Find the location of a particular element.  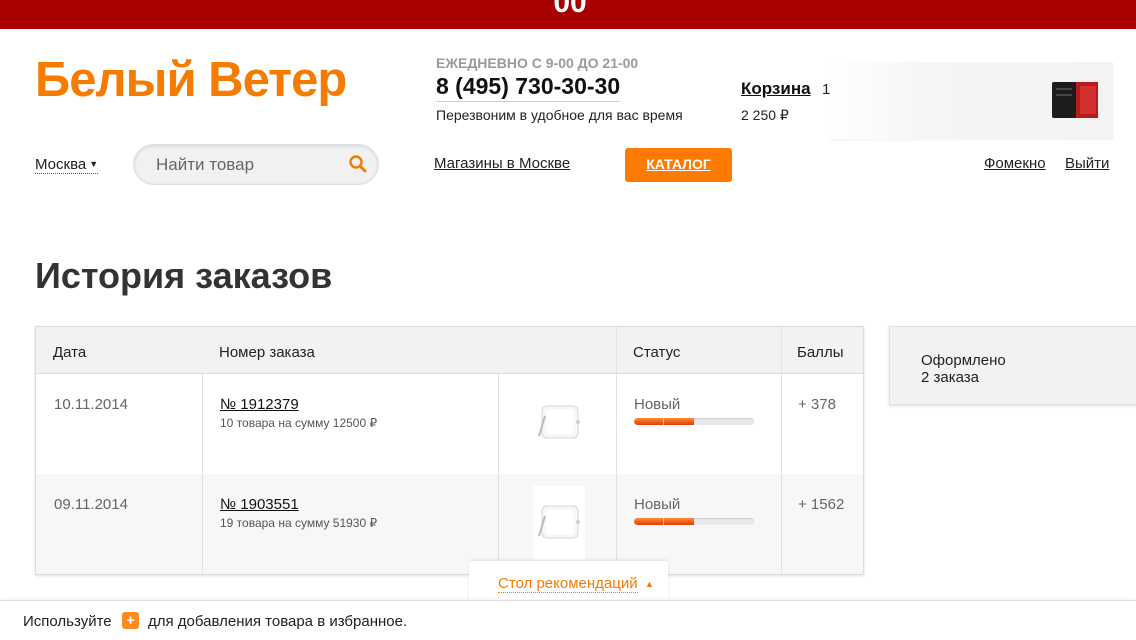

order-summary: 10 товара на сумму 12500 ₽ is located at coordinates (299, 423).